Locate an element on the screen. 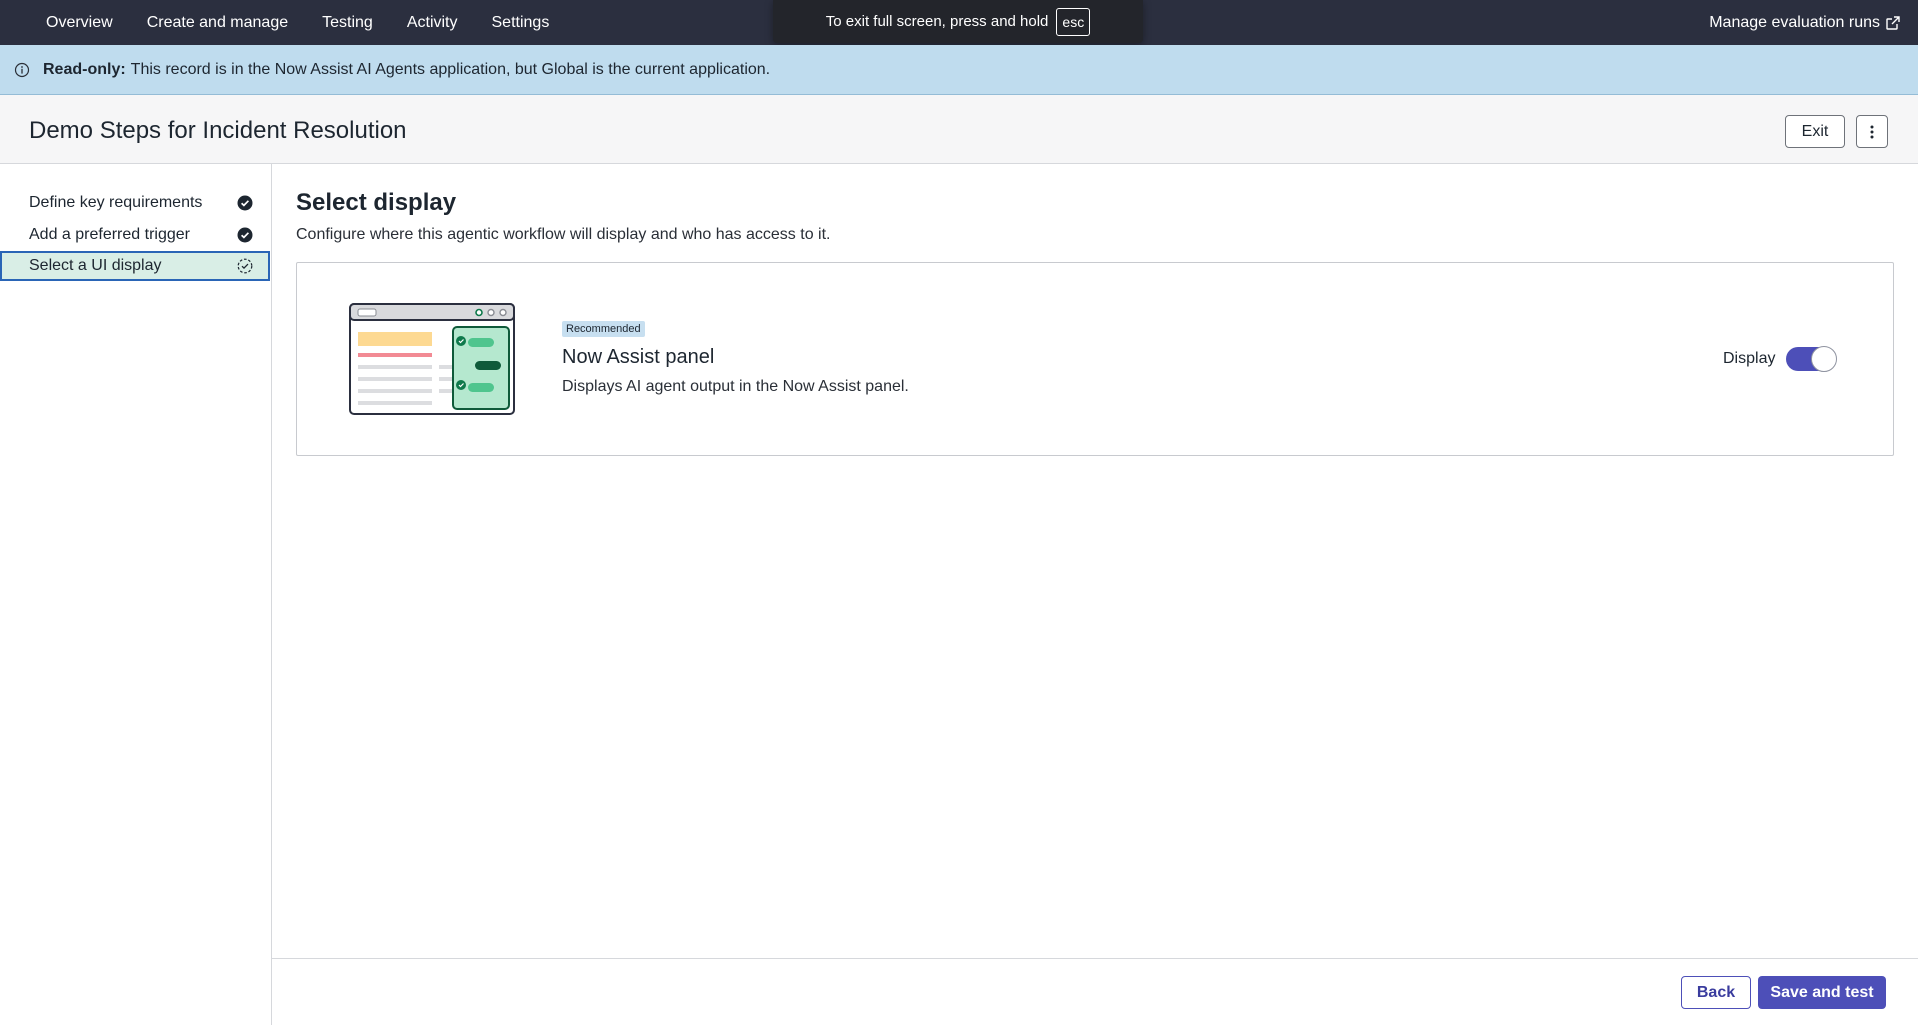 Image resolution: width=1918 pixels, height=1025 pixels. now-assist-panel-illustration is located at coordinates (432, 359).